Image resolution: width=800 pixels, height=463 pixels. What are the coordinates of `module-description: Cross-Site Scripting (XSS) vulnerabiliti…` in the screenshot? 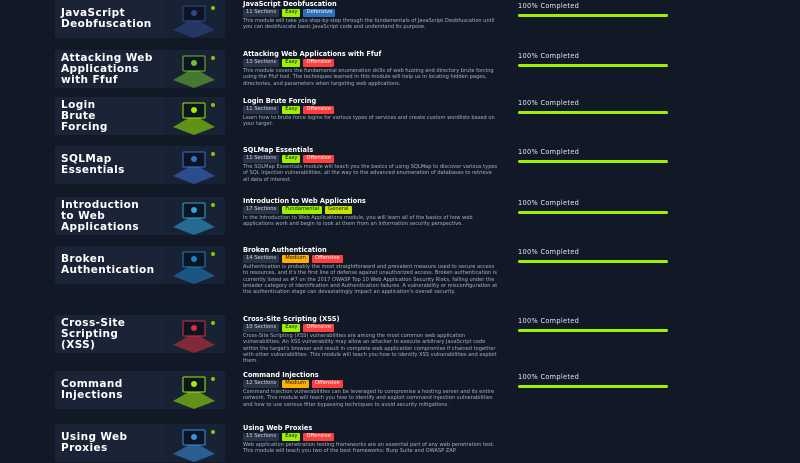 It's located at (370, 349).